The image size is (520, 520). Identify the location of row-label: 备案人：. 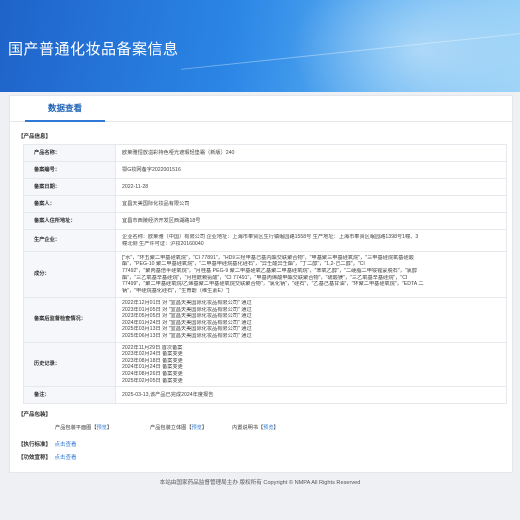
(69, 204).